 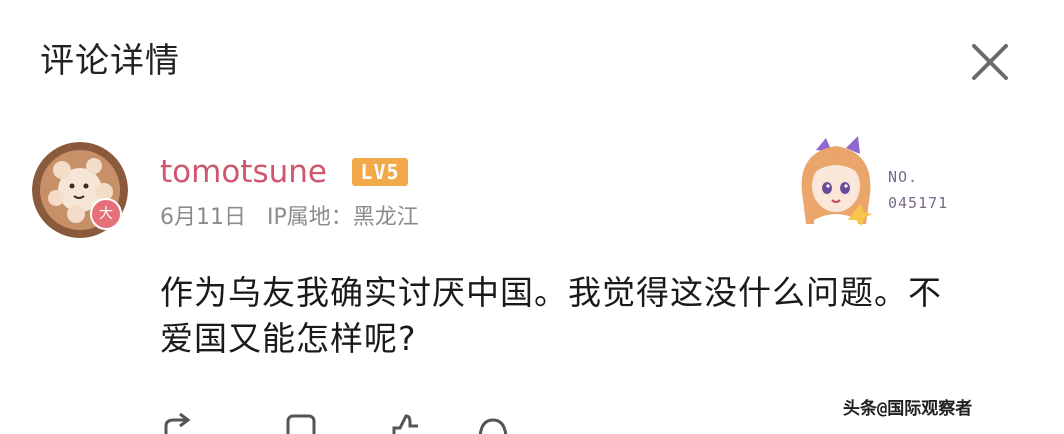 I want to click on page-title: 评论详情, so click(x=110, y=61).